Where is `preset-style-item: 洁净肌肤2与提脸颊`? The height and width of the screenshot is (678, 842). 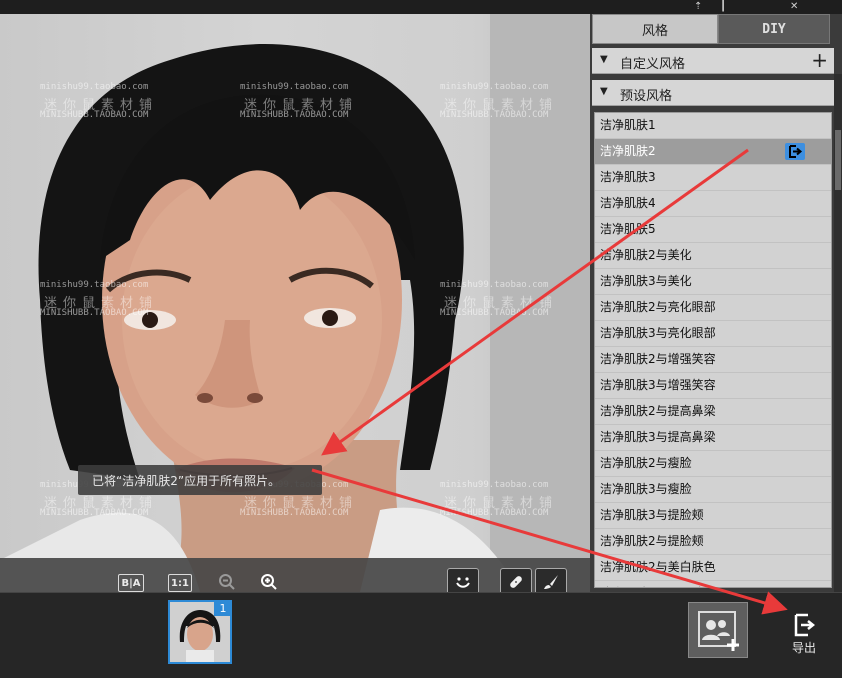 preset-style-item: 洁净肌肤2与提脸颊 is located at coordinates (713, 542).